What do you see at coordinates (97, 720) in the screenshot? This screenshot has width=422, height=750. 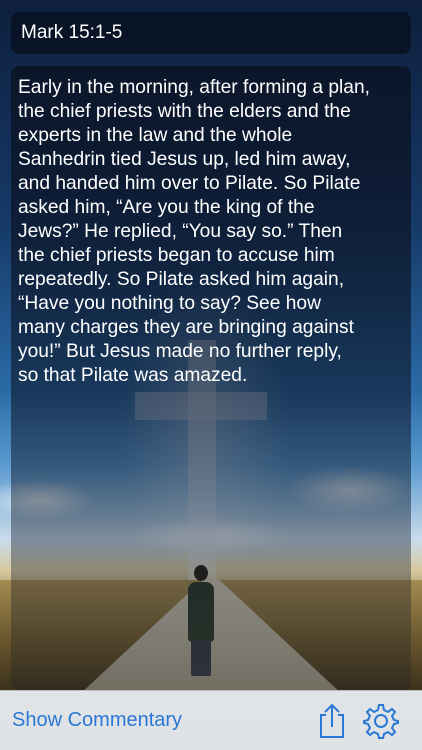 I see `show-commentary-button: Show Commentary` at bounding box center [97, 720].